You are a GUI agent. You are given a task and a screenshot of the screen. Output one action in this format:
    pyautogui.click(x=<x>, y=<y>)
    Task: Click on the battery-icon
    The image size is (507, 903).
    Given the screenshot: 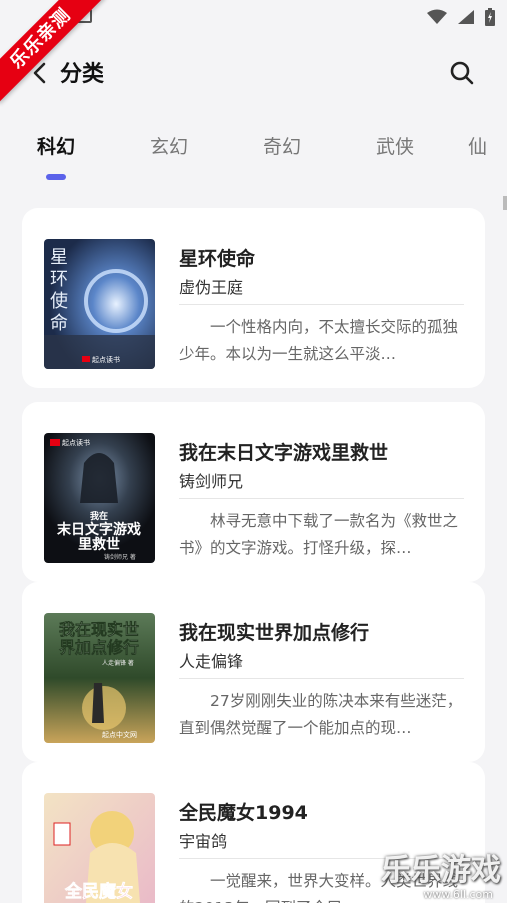 What is the action you would take?
    pyautogui.click(x=490, y=17)
    